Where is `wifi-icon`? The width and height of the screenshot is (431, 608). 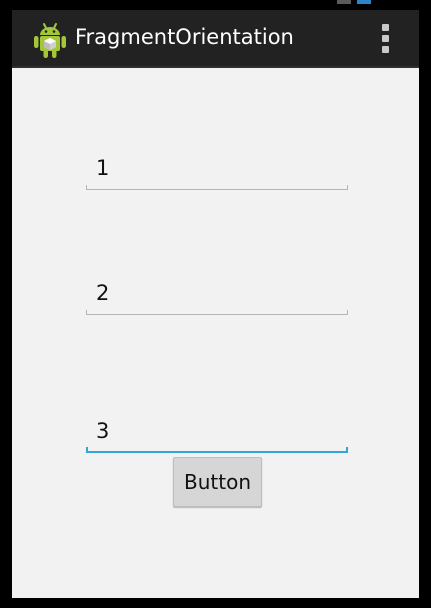 wifi-icon is located at coordinates (364, 2).